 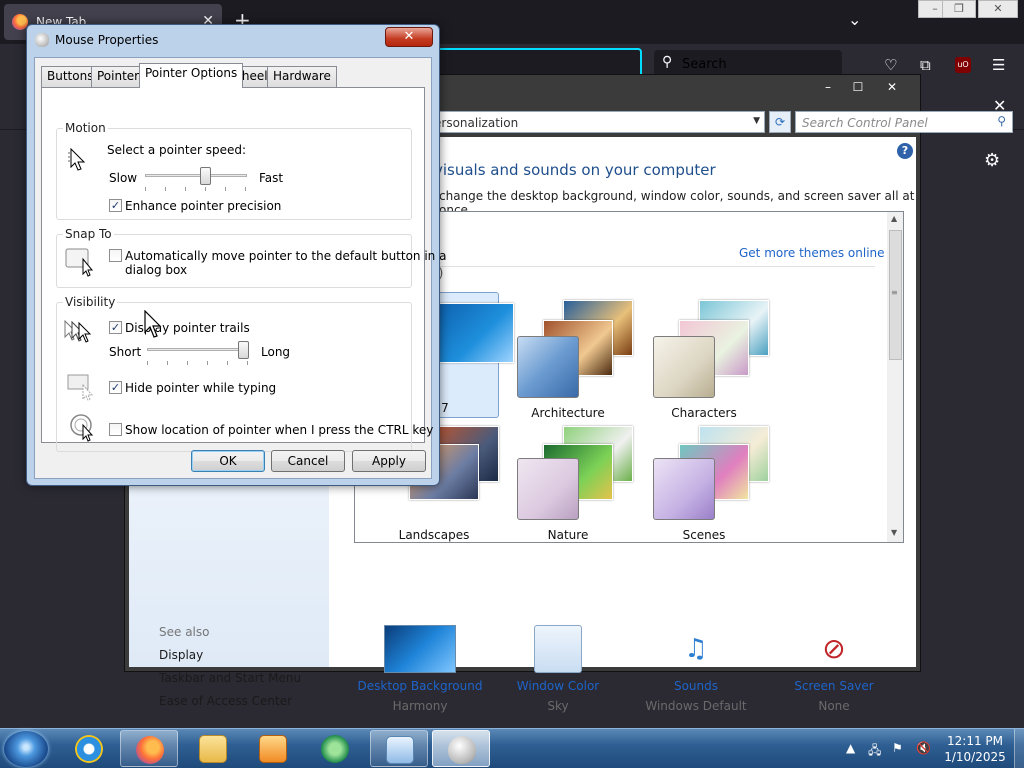 What do you see at coordinates (225, 701) in the screenshot?
I see `link-ease-of-access: Ease of Access Center` at bounding box center [225, 701].